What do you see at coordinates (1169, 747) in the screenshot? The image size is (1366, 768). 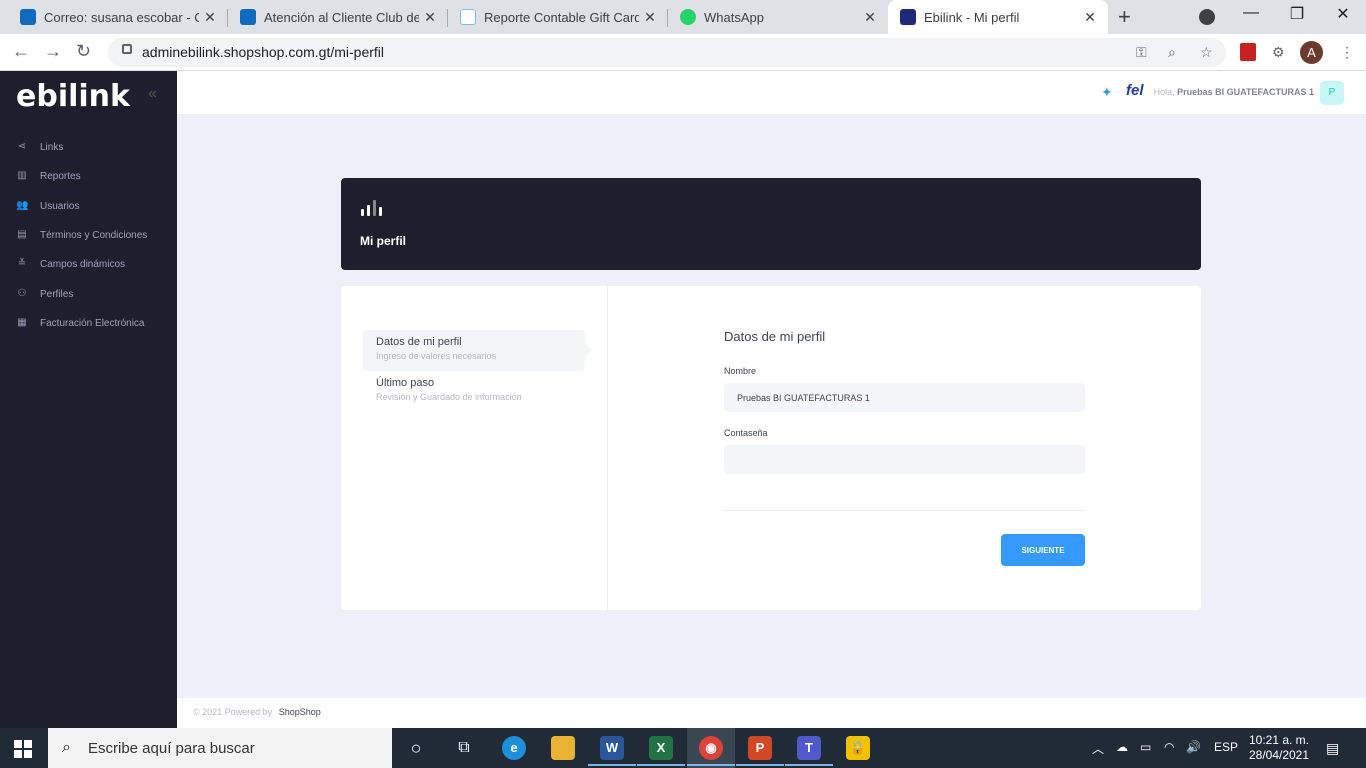 I see `wifi-icon: ◠` at bounding box center [1169, 747].